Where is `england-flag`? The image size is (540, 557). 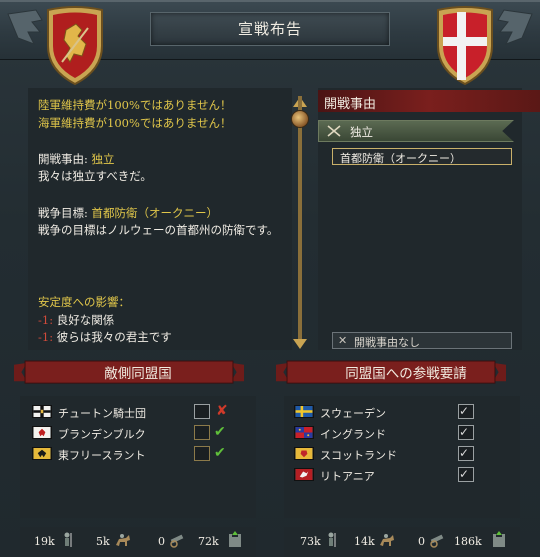 england-flag is located at coordinates (304, 432).